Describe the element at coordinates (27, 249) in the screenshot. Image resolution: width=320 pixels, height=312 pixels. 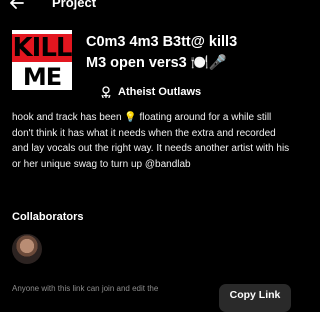
I see `collaborator-avatar` at that location.